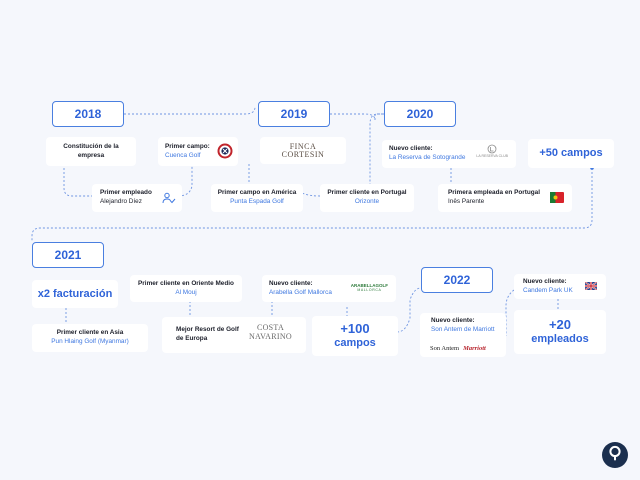 This screenshot has width=640, height=480. What do you see at coordinates (68, 255) in the screenshot?
I see `year-badge-2021: 2021` at bounding box center [68, 255].